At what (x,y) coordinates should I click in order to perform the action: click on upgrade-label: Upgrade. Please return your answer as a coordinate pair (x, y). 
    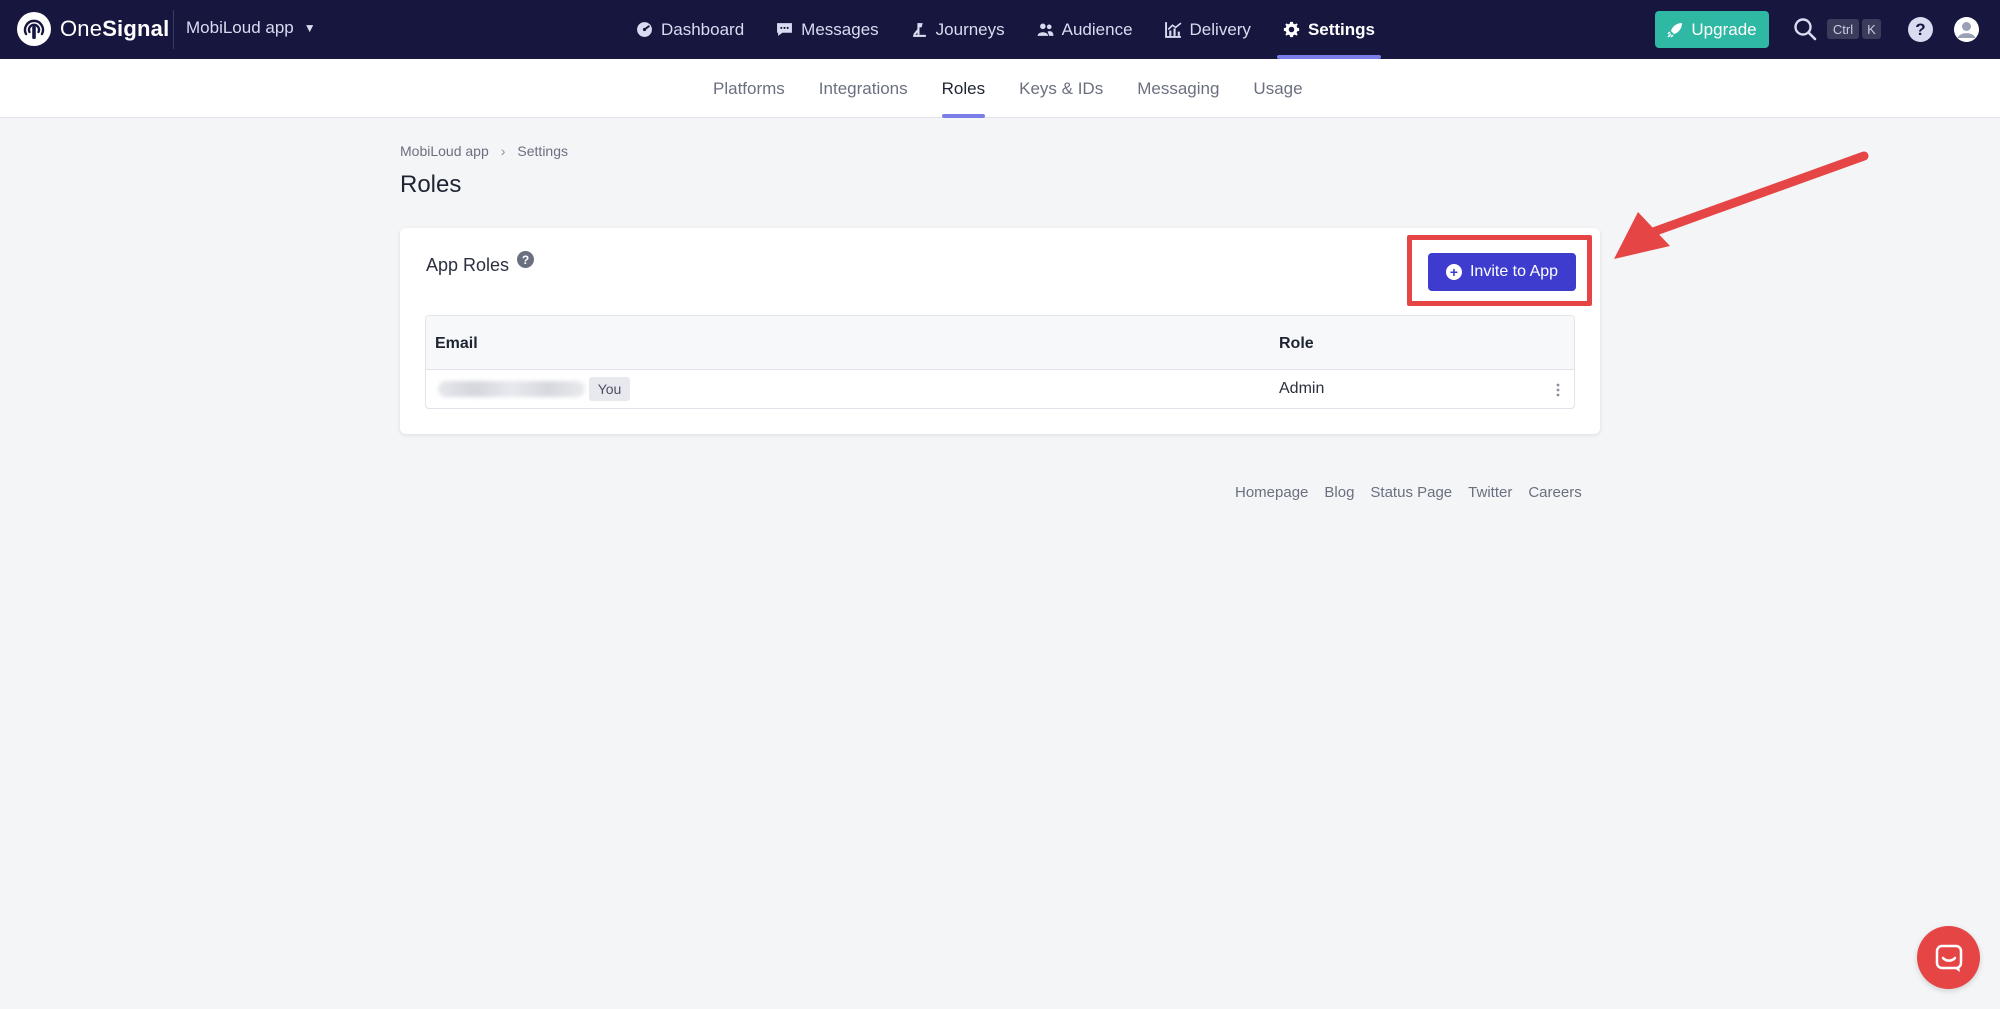
    Looking at the image, I should click on (1724, 29).